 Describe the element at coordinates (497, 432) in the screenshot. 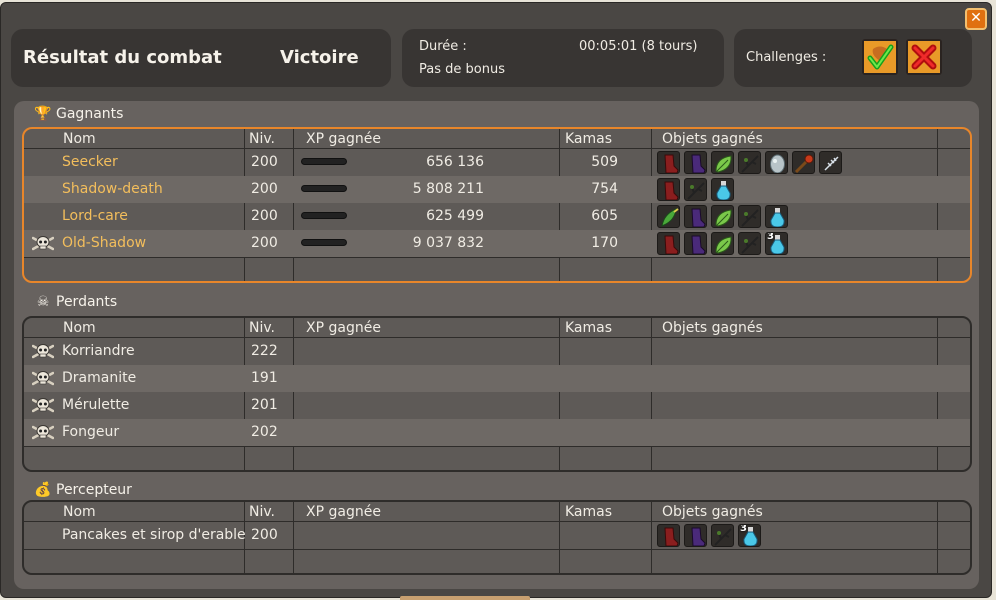

I see `table-row: Fongeur 202` at that location.